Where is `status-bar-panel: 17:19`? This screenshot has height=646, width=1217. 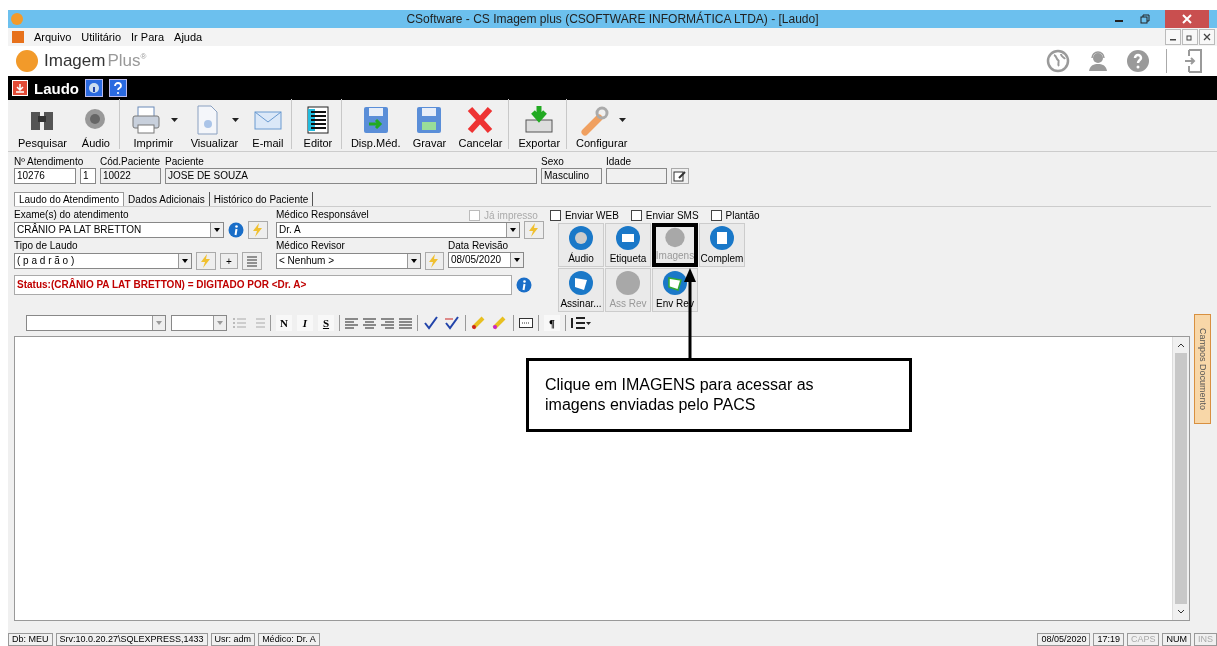 status-bar-panel: 17:19 is located at coordinates (1108, 639).